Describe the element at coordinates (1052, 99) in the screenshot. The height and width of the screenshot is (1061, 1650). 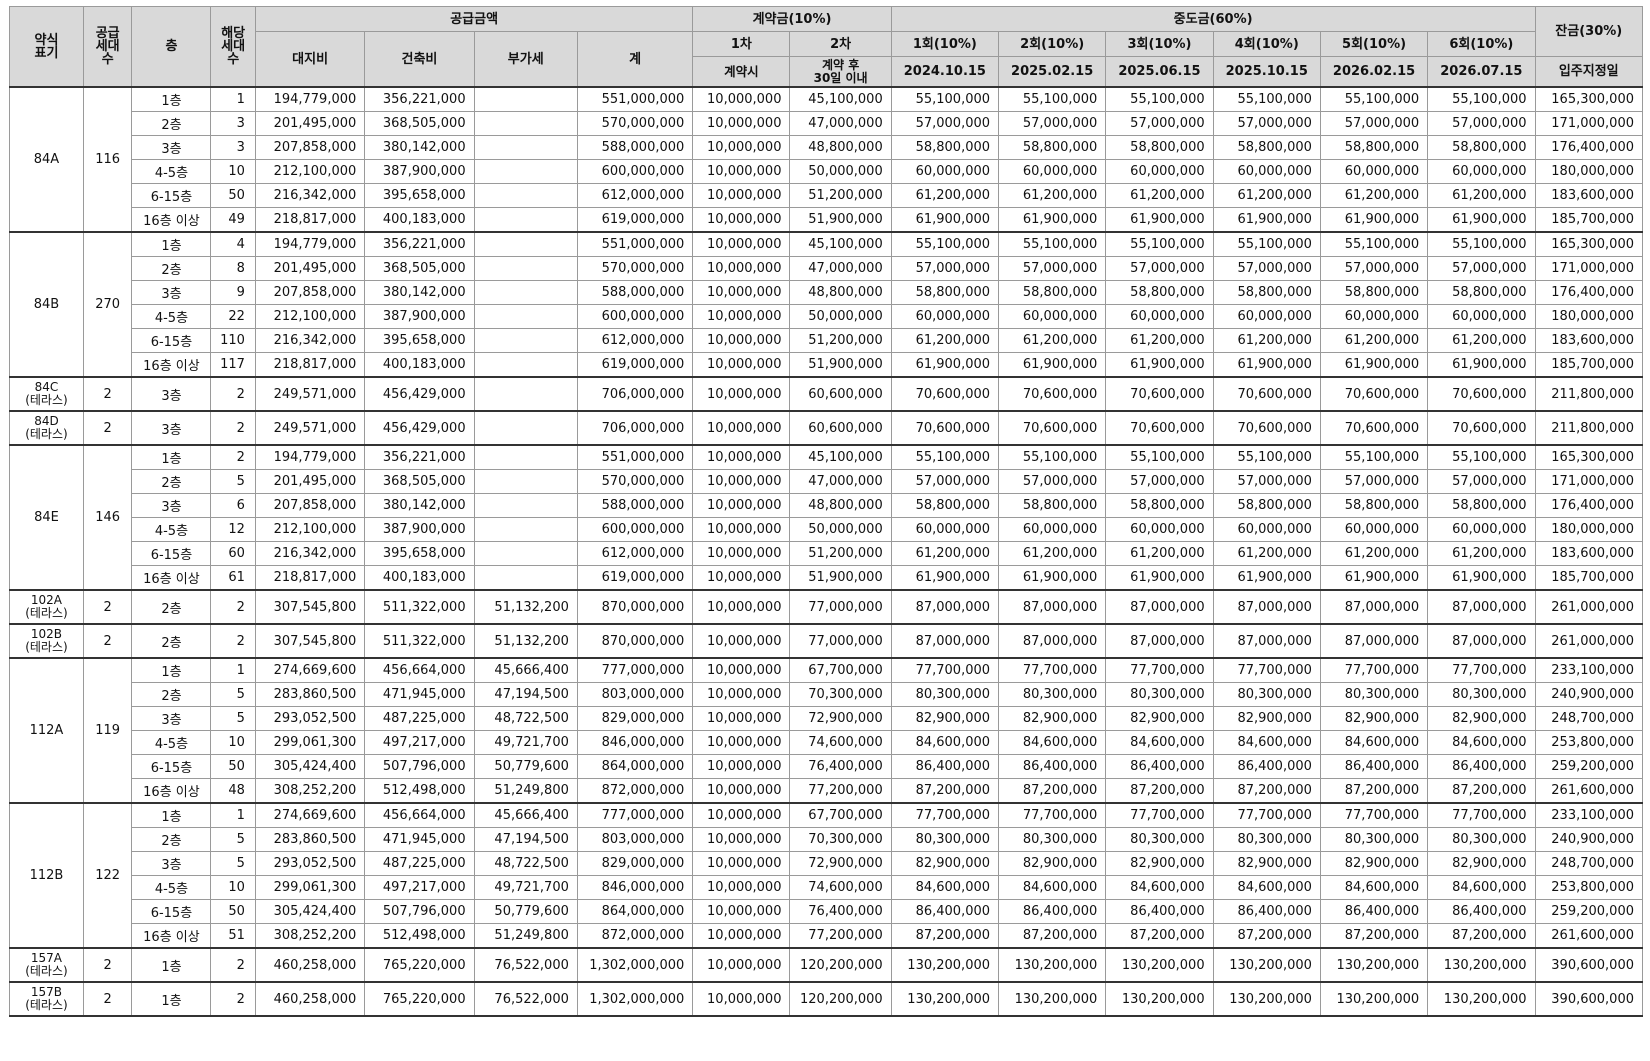
I see `middle-payment-2-cell: 55,100,000` at that location.